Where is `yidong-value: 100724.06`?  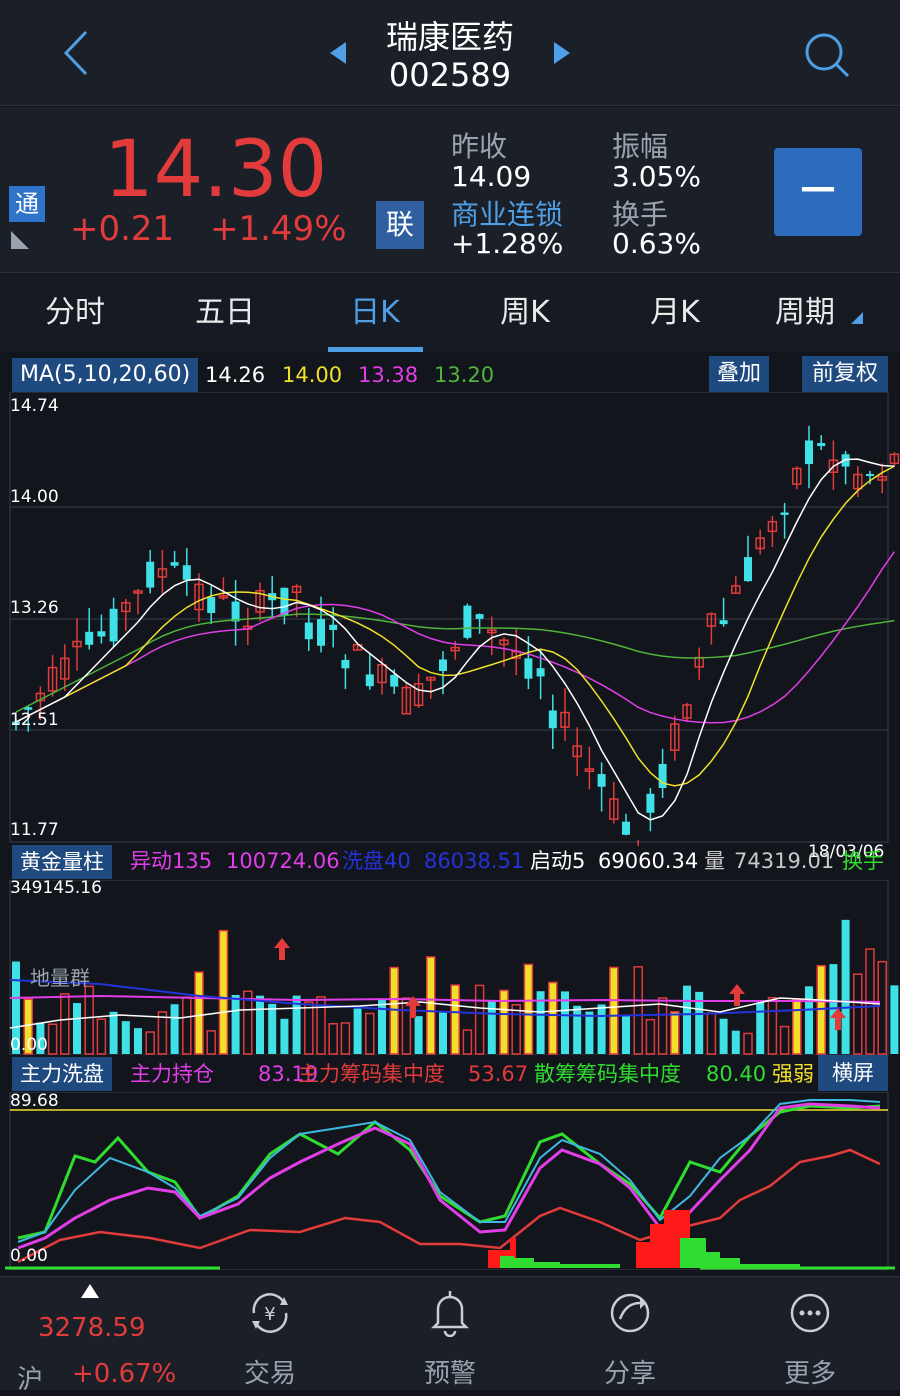 yidong-value: 100724.06 is located at coordinates (283, 861).